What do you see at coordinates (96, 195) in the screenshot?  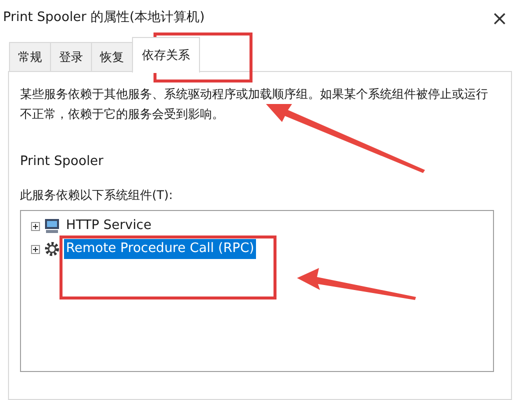 I see `dependencies-label: 此服务依赖以下系统组件(T):` at bounding box center [96, 195].